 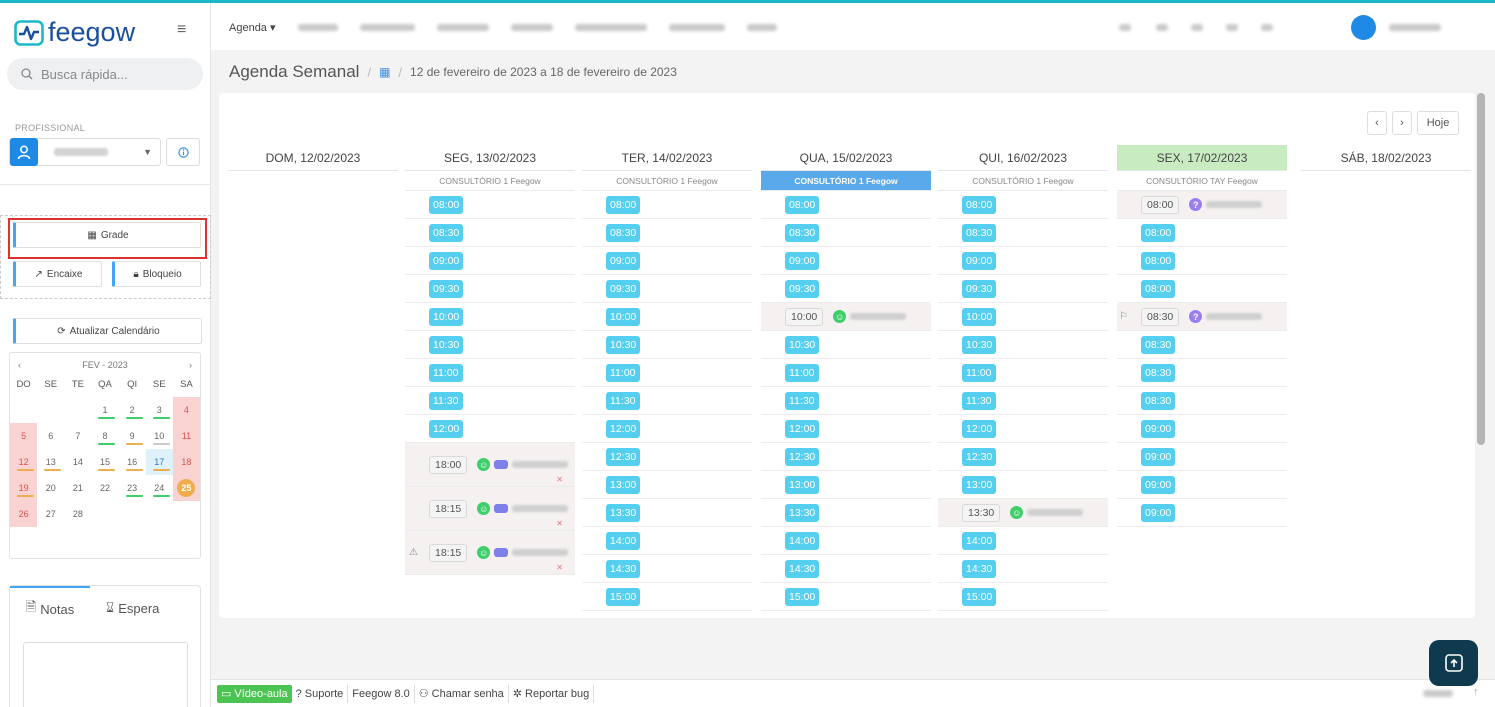 What do you see at coordinates (132, 410) in the screenshot?
I see `calendar-day: 2` at bounding box center [132, 410].